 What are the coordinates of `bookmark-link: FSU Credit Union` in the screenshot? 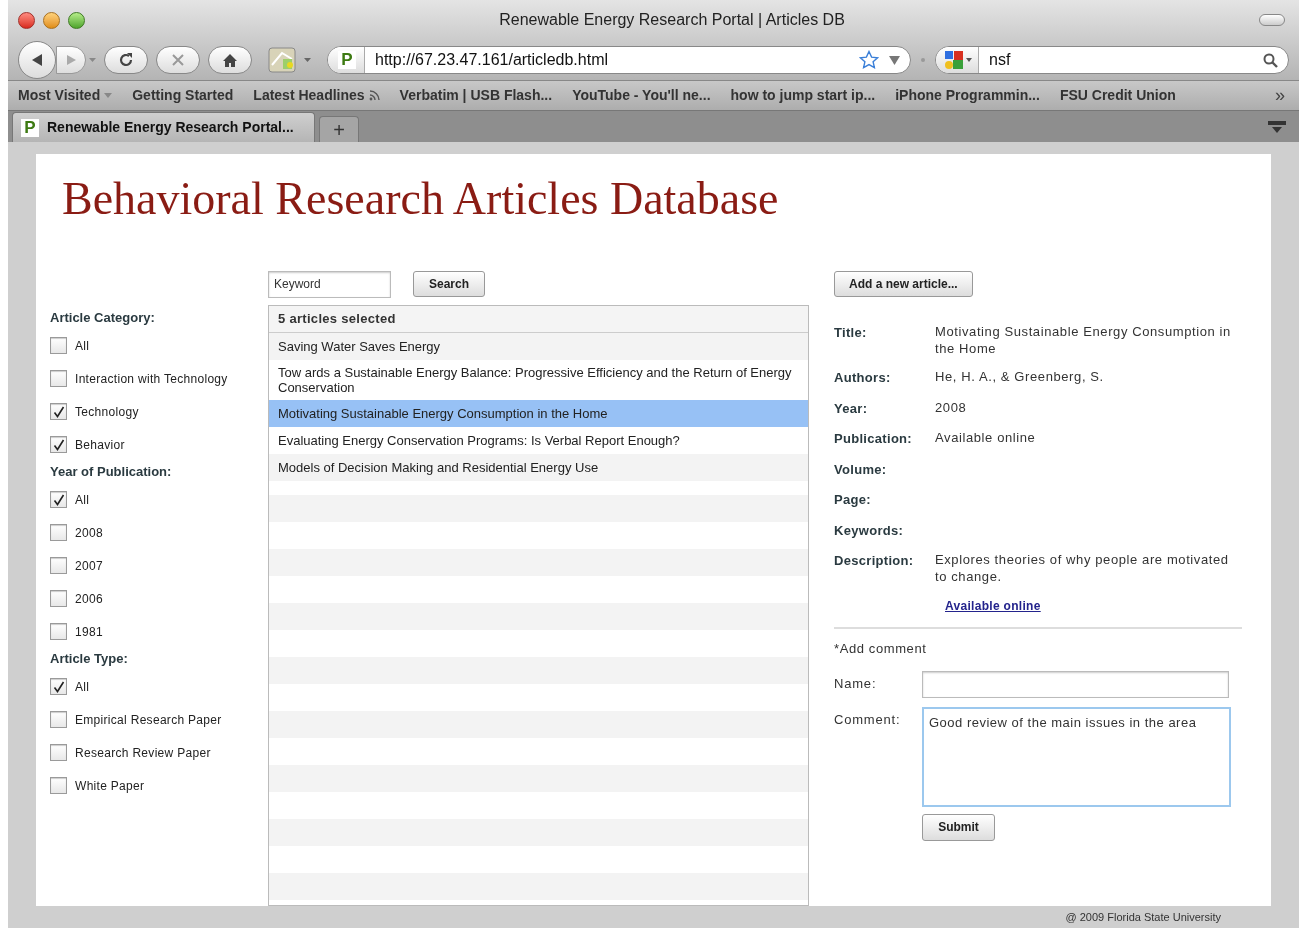 It's located at (1117, 95).